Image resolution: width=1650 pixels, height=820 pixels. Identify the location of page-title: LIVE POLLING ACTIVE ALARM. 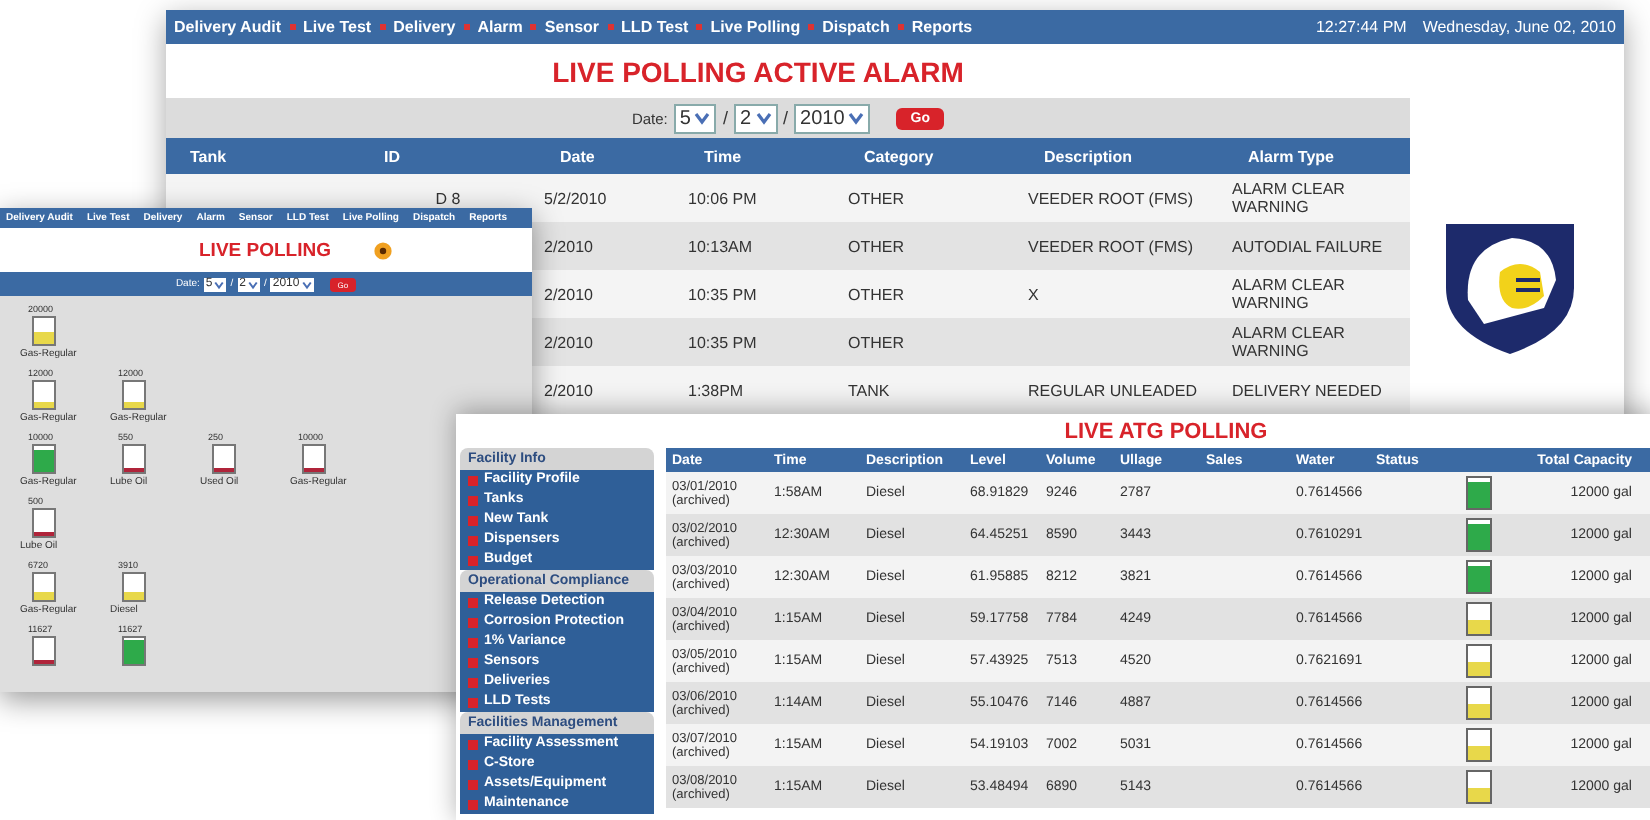
(758, 71).